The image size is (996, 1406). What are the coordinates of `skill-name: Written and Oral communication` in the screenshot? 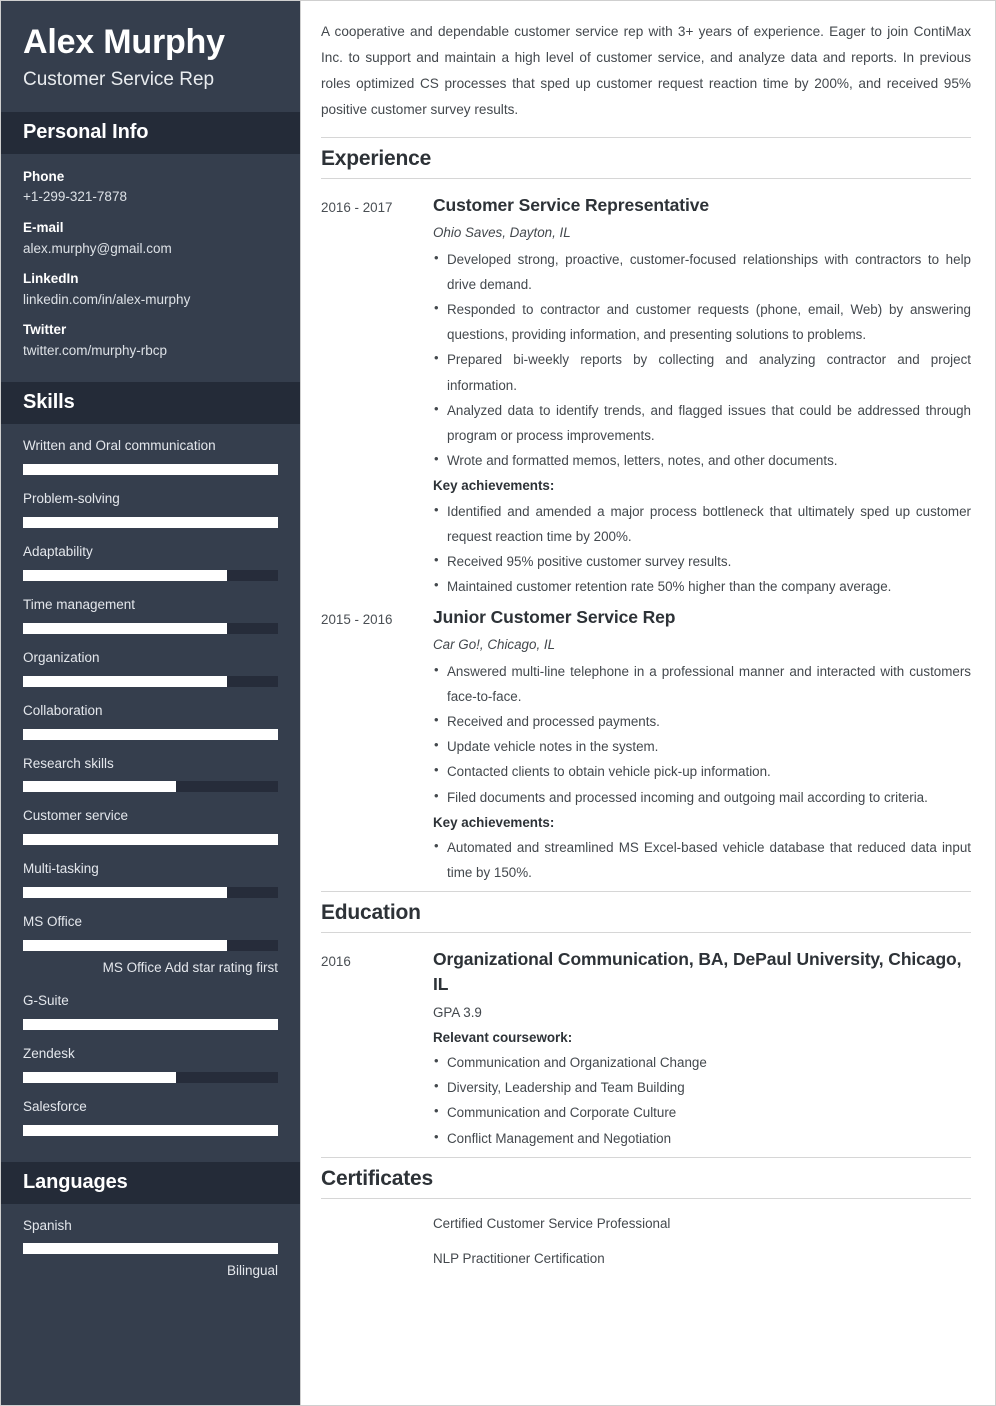 It's located at (119, 446).